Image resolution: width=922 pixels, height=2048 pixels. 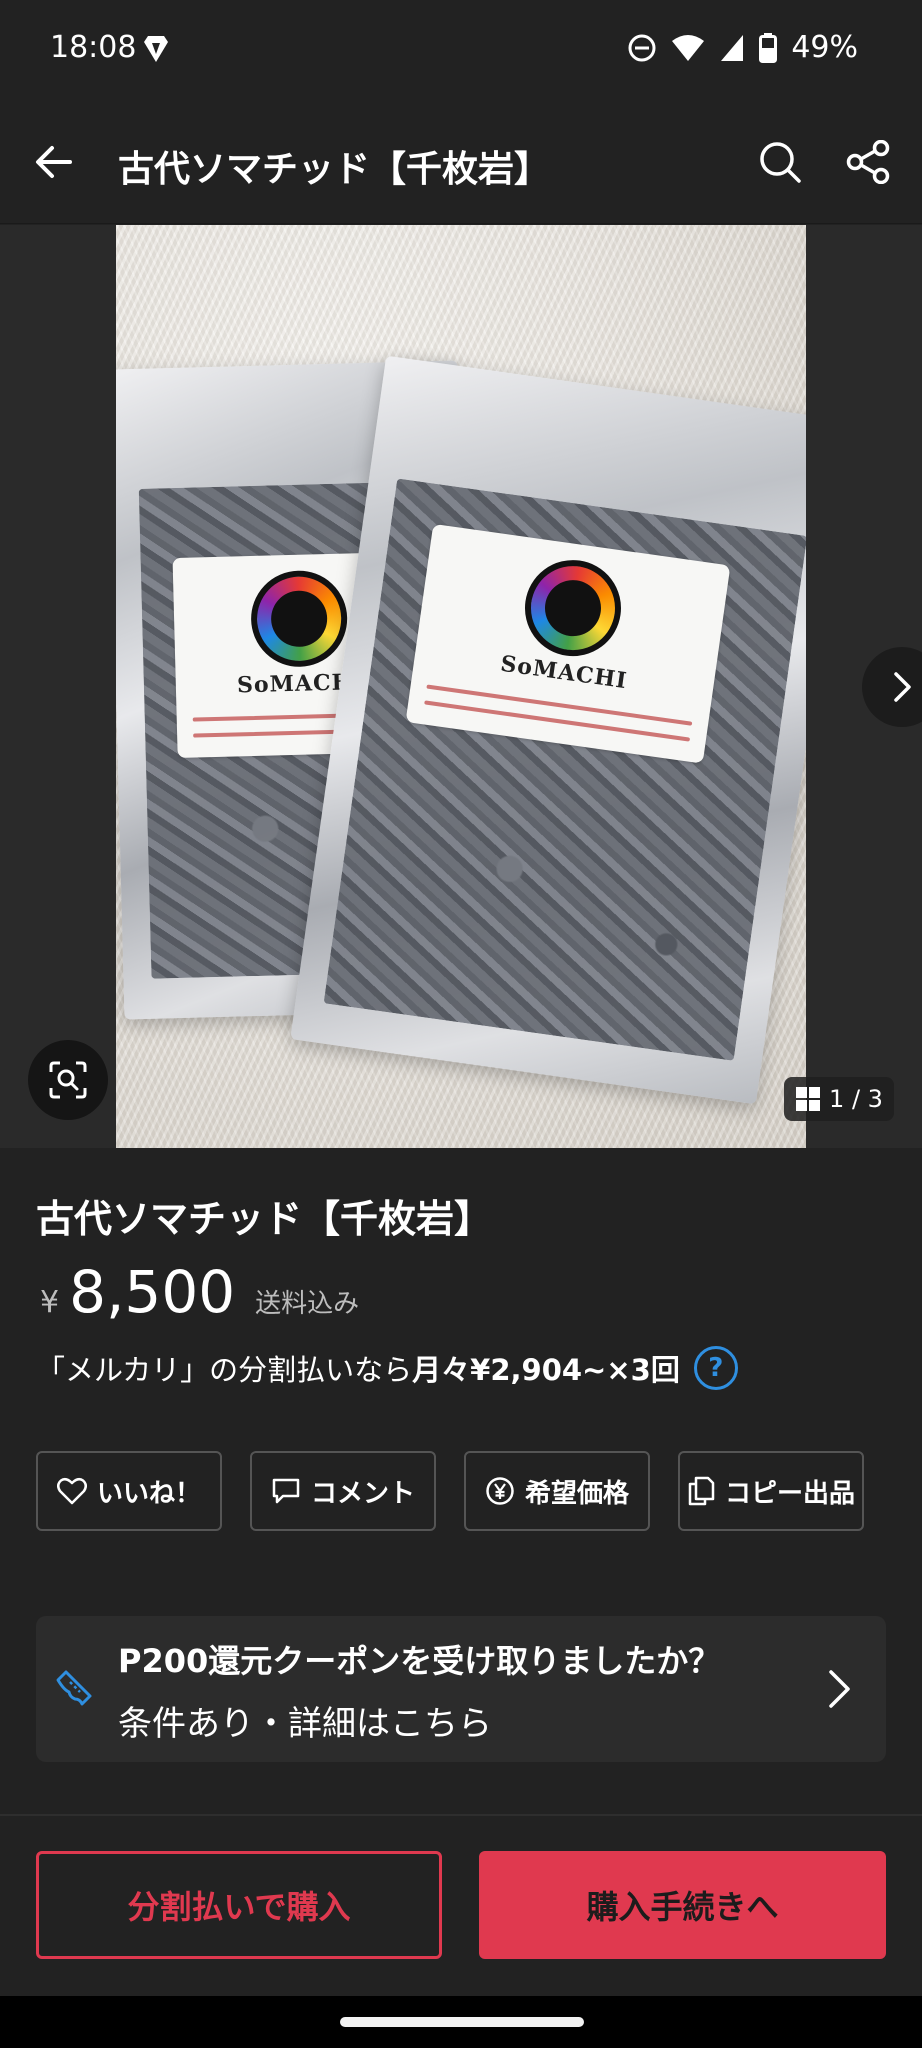 I want to click on page-title: 古代ソマチッド【千枚岩】, so click(x=334, y=169).